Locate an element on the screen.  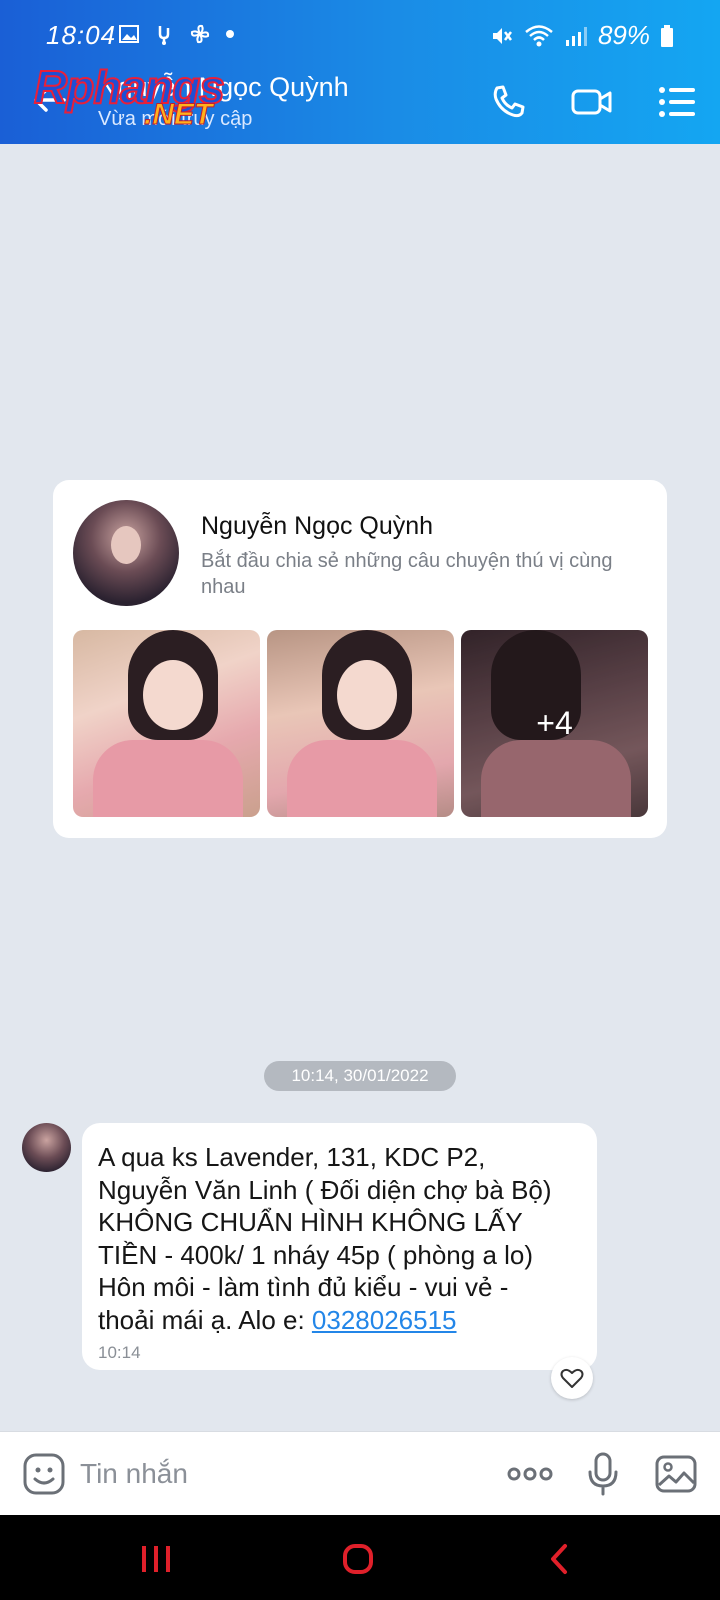
message-input-bar is located at coordinates (360, 1473).